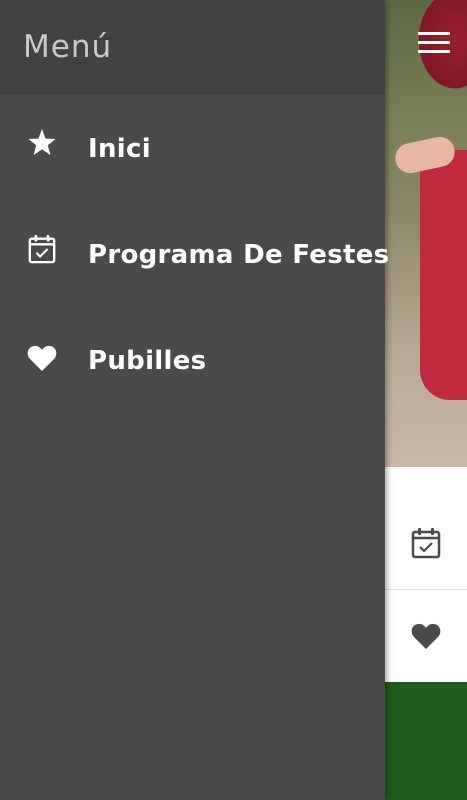  What do you see at coordinates (119, 149) in the screenshot?
I see `menu-item-label: Inici` at bounding box center [119, 149].